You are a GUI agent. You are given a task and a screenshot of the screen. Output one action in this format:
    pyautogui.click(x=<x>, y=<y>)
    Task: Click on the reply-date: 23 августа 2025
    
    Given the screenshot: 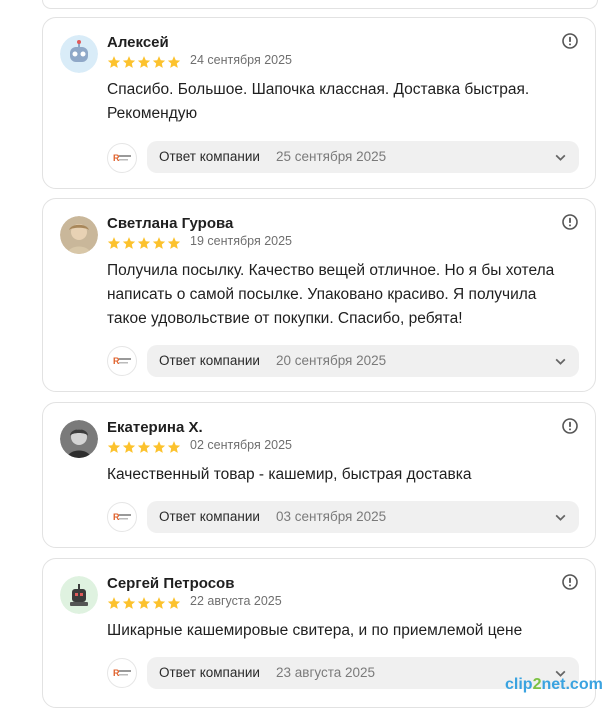 What is the action you would take?
    pyautogui.click(x=326, y=672)
    